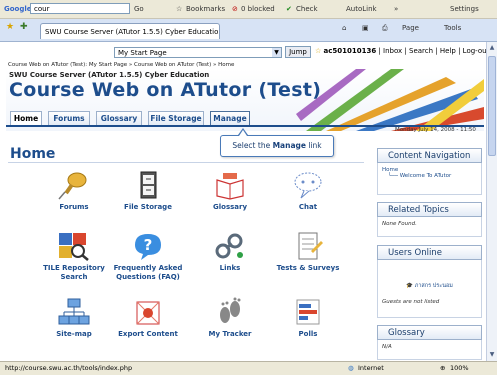 Image resolution: width=497 pixels, height=375 pixels. Describe the element at coordinates (80, 8) in the screenshot. I see `google-search-input: cour` at that location.